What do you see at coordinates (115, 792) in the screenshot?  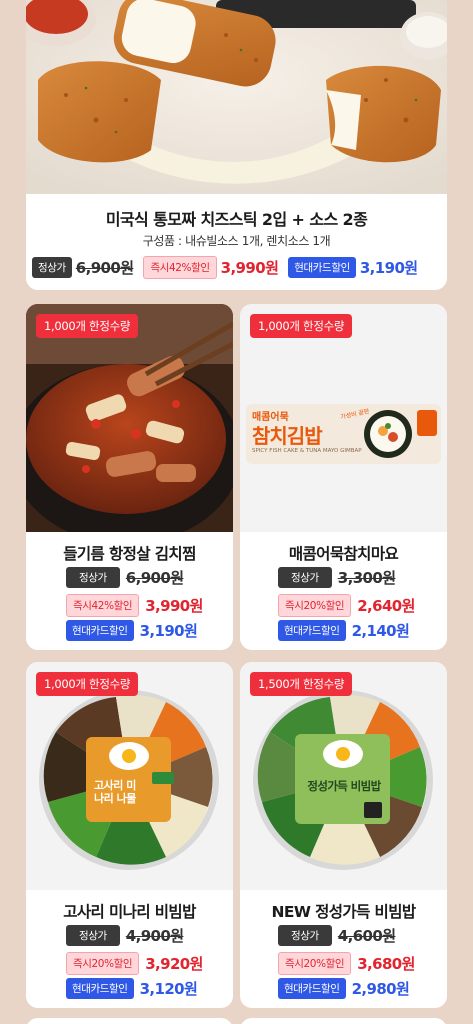 I see `lid-label: 고사리 미나리 나물` at bounding box center [115, 792].